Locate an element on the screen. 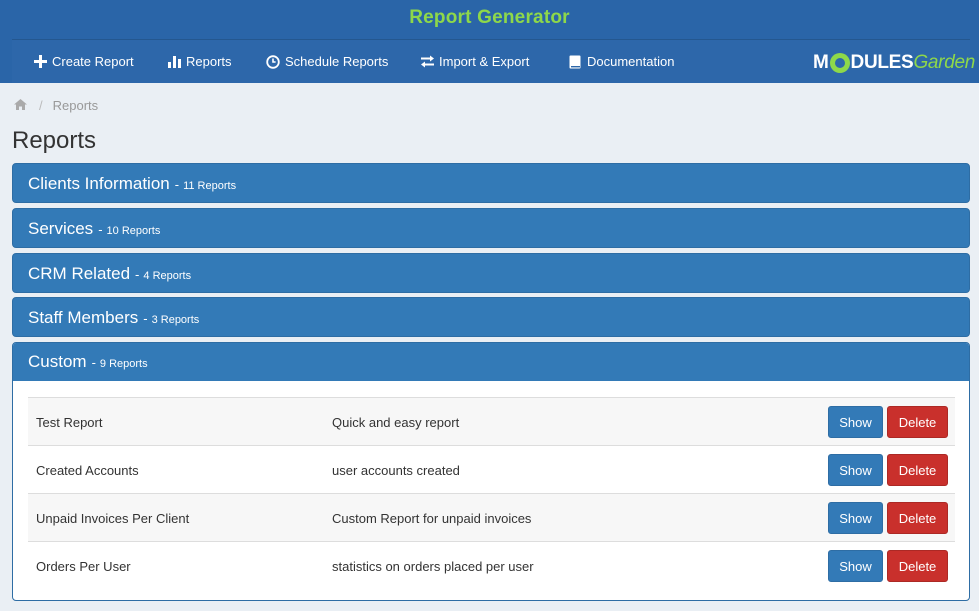  home-icon is located at coordinates (20, 105).